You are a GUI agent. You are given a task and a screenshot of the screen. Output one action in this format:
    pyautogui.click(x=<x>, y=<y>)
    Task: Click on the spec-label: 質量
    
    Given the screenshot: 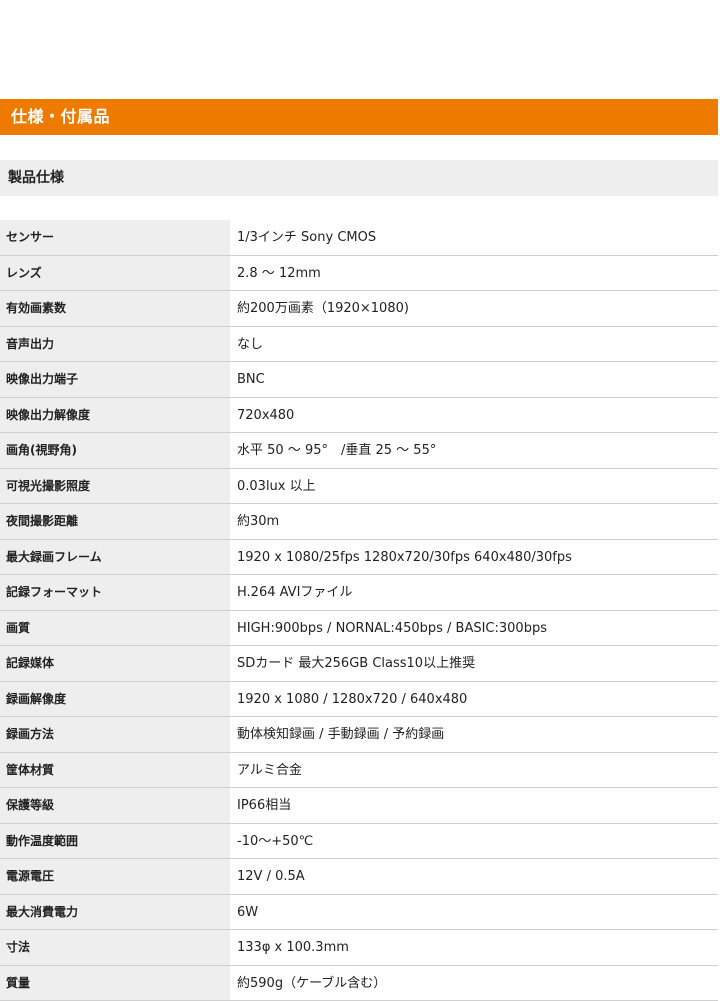 What is the action you would take?
    pyautogui.click(x=115, y=983)
    